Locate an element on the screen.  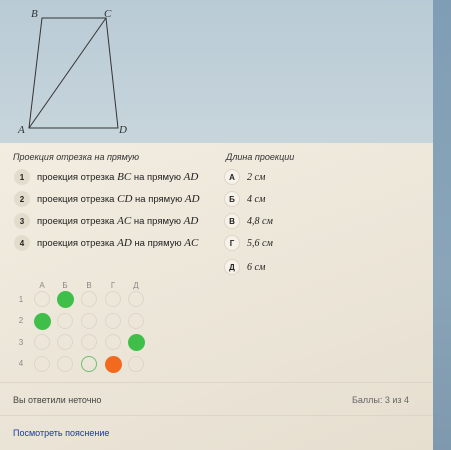
grid-cell-4-А is located at coordinates (42, 364).